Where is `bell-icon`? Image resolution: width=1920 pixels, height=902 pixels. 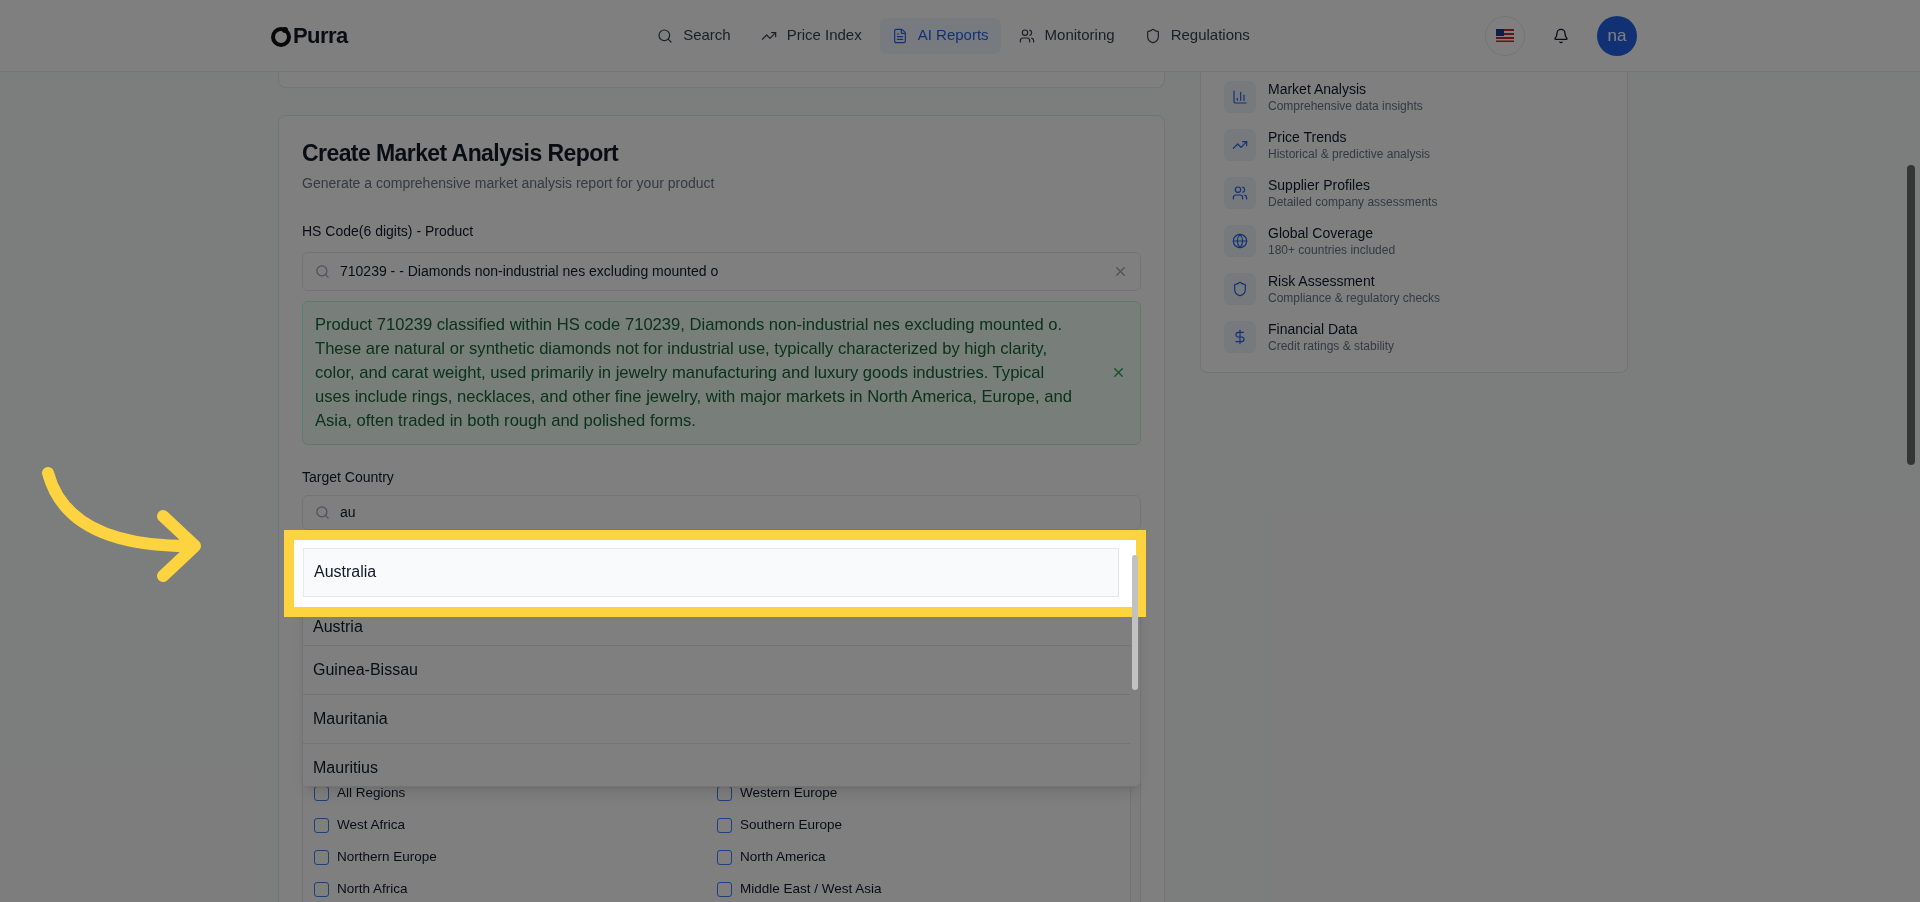
bell-icon is located at coordinates (1561, 35).